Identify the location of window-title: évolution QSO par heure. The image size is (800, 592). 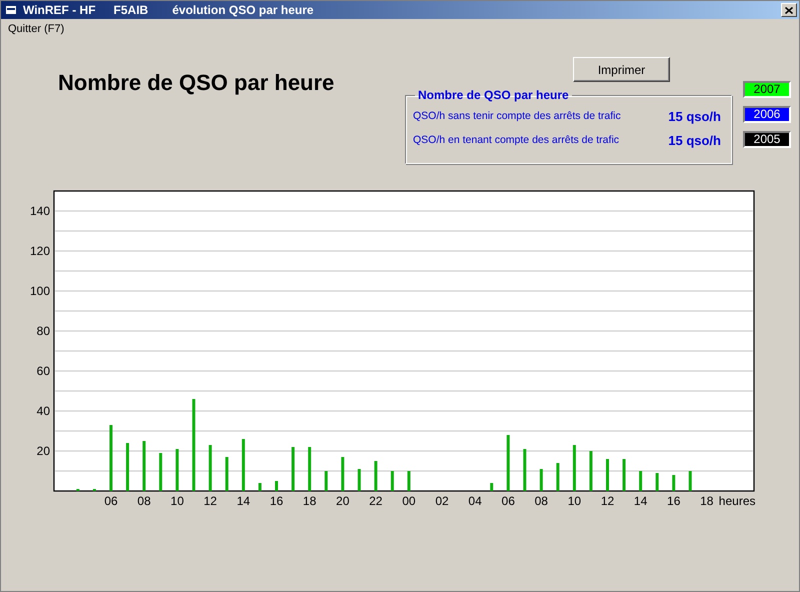
(243, 10).